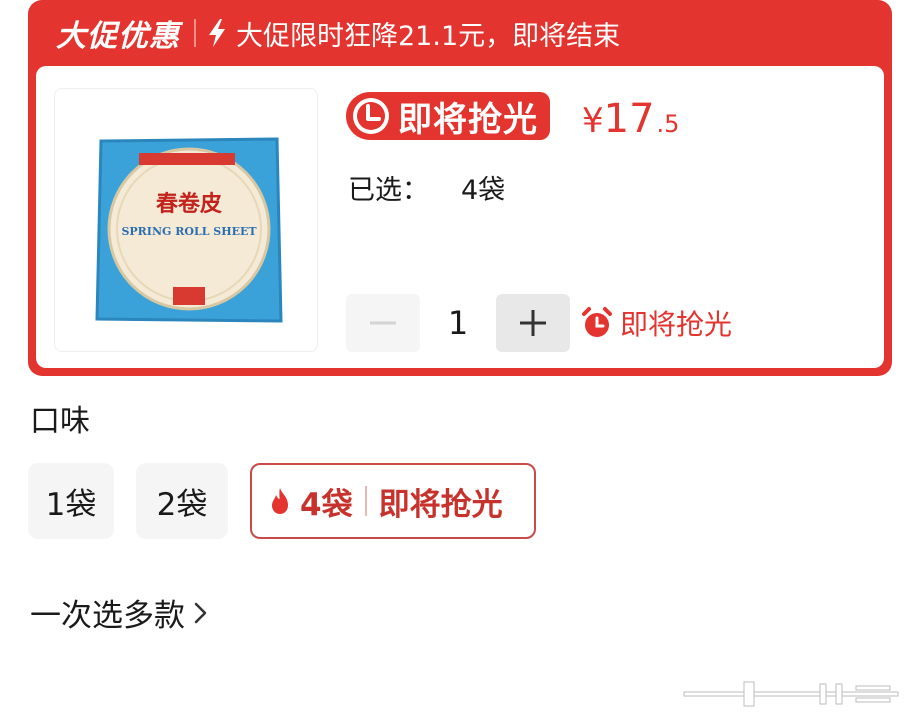  What do you see at coordinates (107, 616) in the screenshot?
I see `multi-select-label: 一次选多款` at bounding box center [107, 616].